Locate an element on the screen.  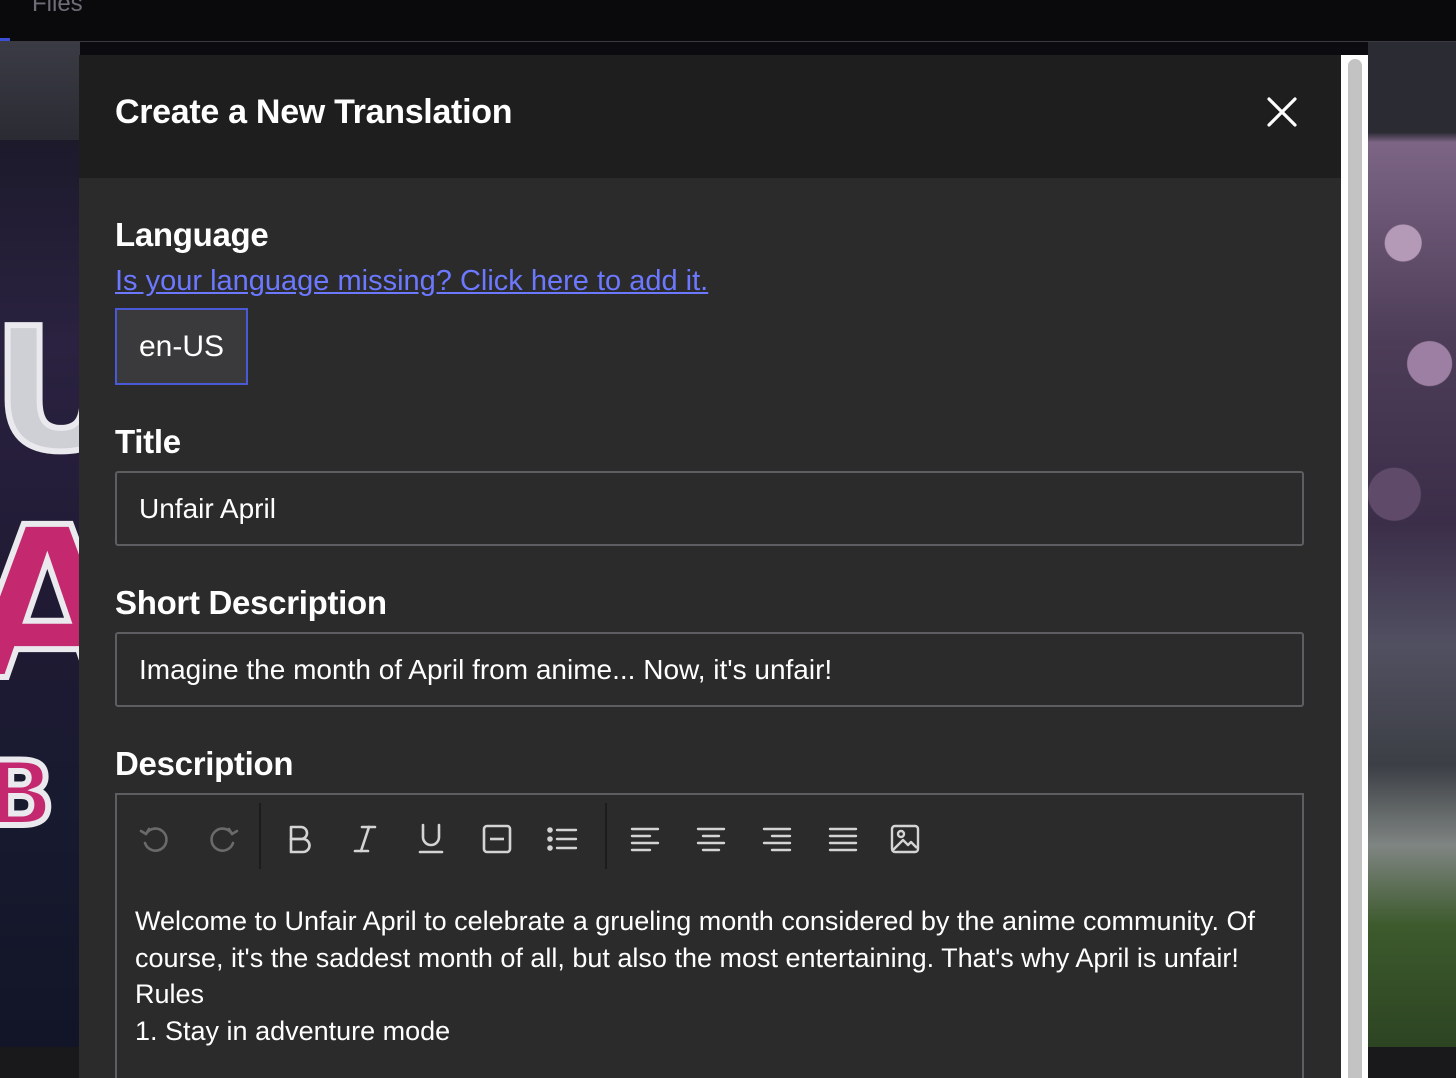
rules-heading: Rules is located at coordinates (170, 994).